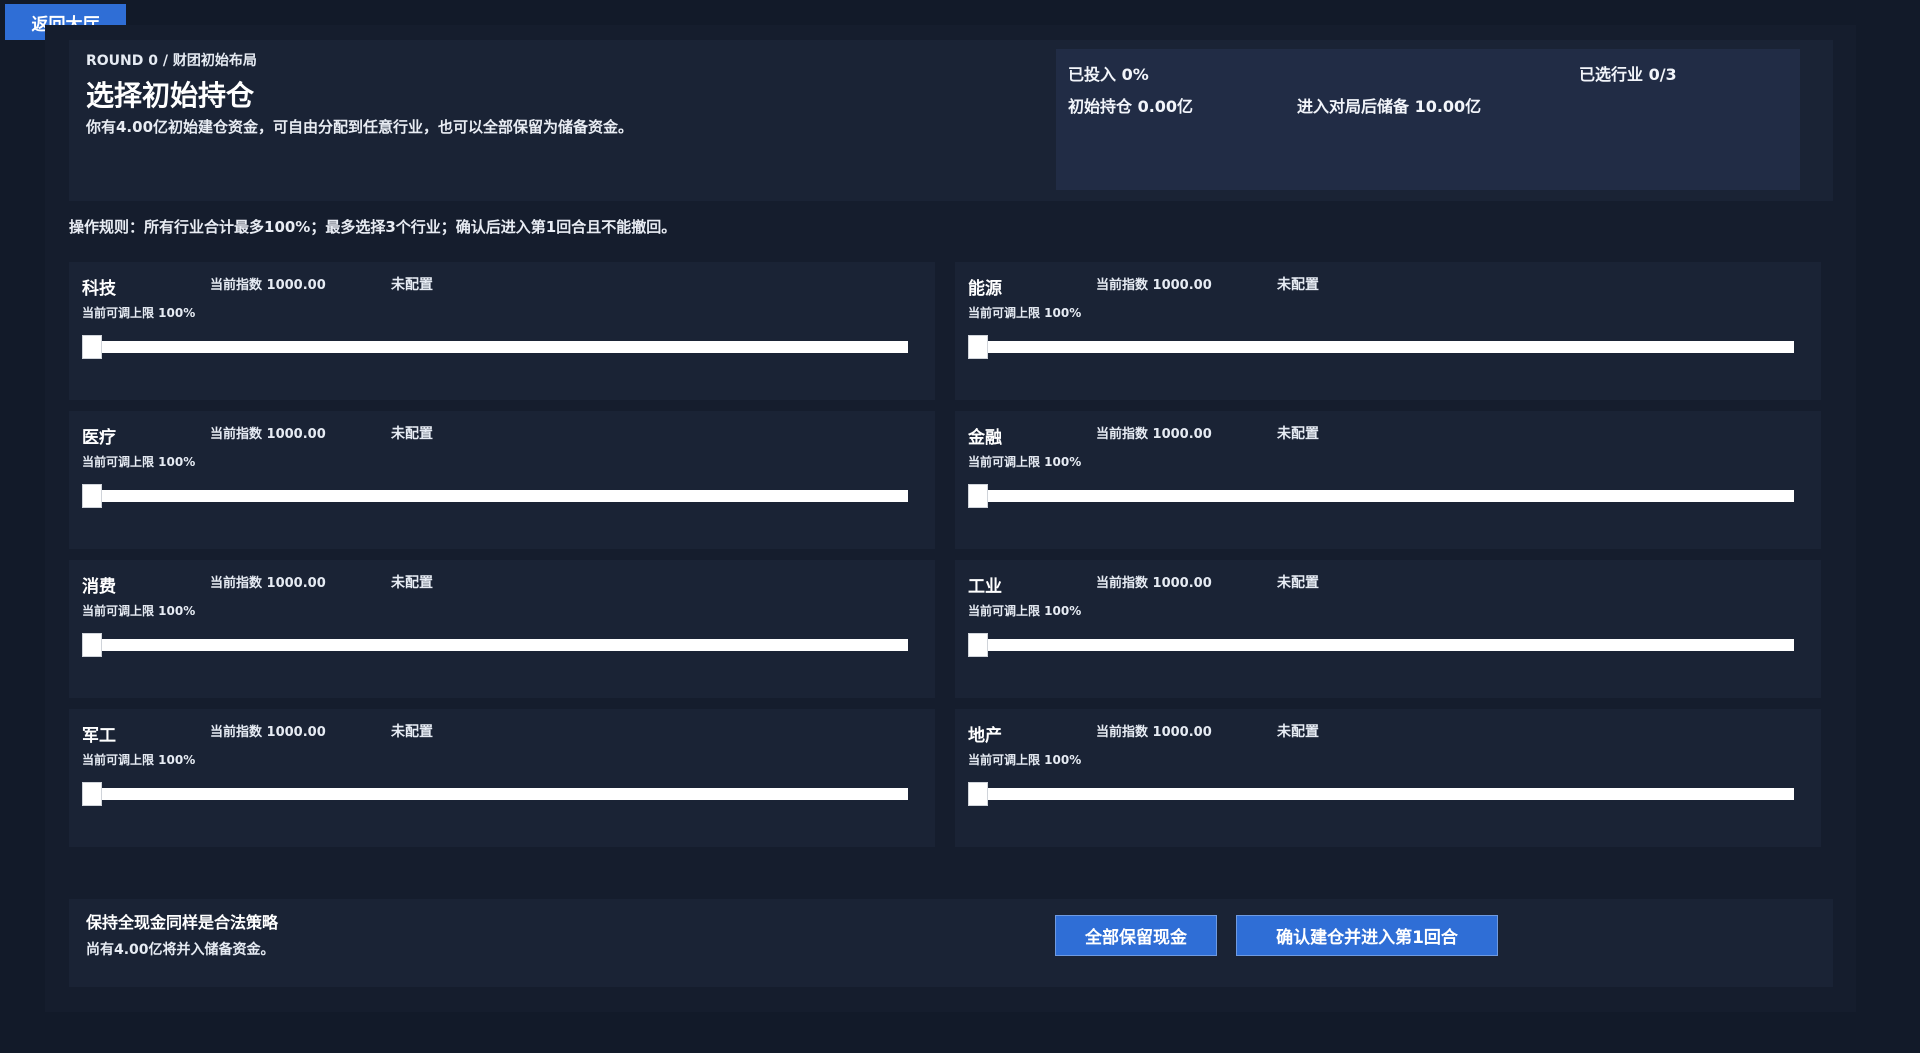  What do you see at coordinates (502, 629) in the screenshot?
I see `sector-card: 消费 当前指数 1000.00 未配置当前可调上限 100%` at bounding box center [502, 629].